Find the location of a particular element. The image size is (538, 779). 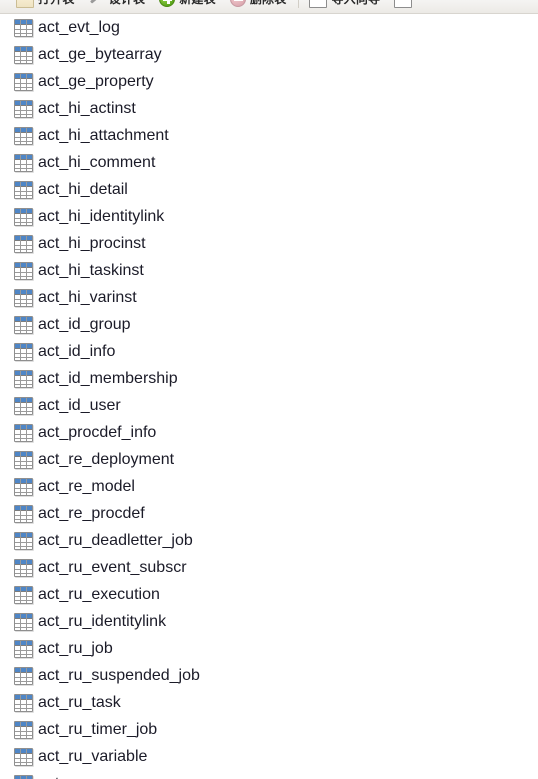

table-name-label: act_ru_event_subscr is located at coordinates (112, 567).